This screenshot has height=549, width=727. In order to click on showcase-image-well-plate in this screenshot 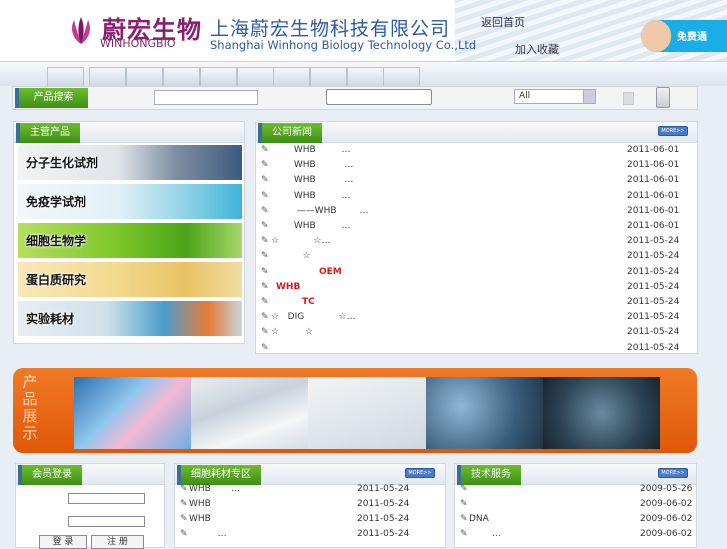, I will do `click(484, 413)`.